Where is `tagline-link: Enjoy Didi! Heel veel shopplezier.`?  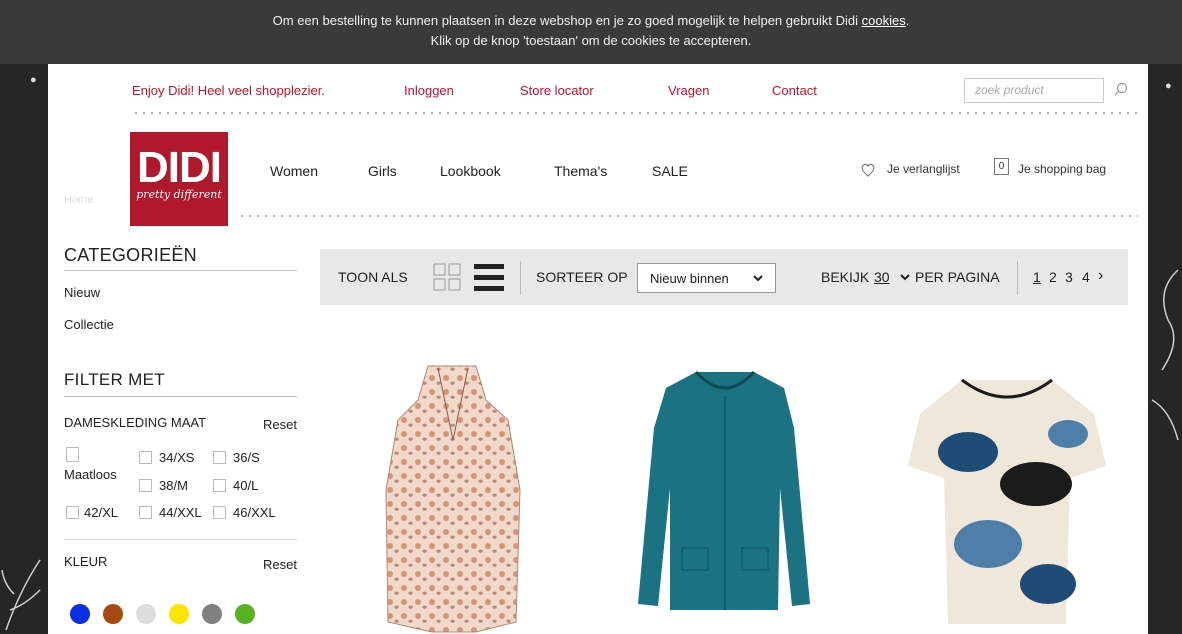
tagline-link: Enjoy Didi! Heel veel shopplezier. is located at coordinates (228, 90).